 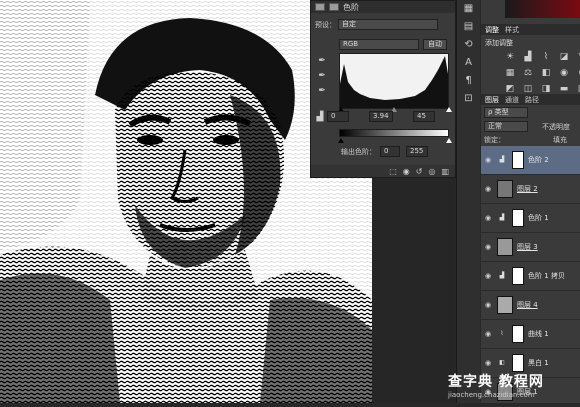 I want to click on reset-icon: ↺, so click(x=419, y=171).